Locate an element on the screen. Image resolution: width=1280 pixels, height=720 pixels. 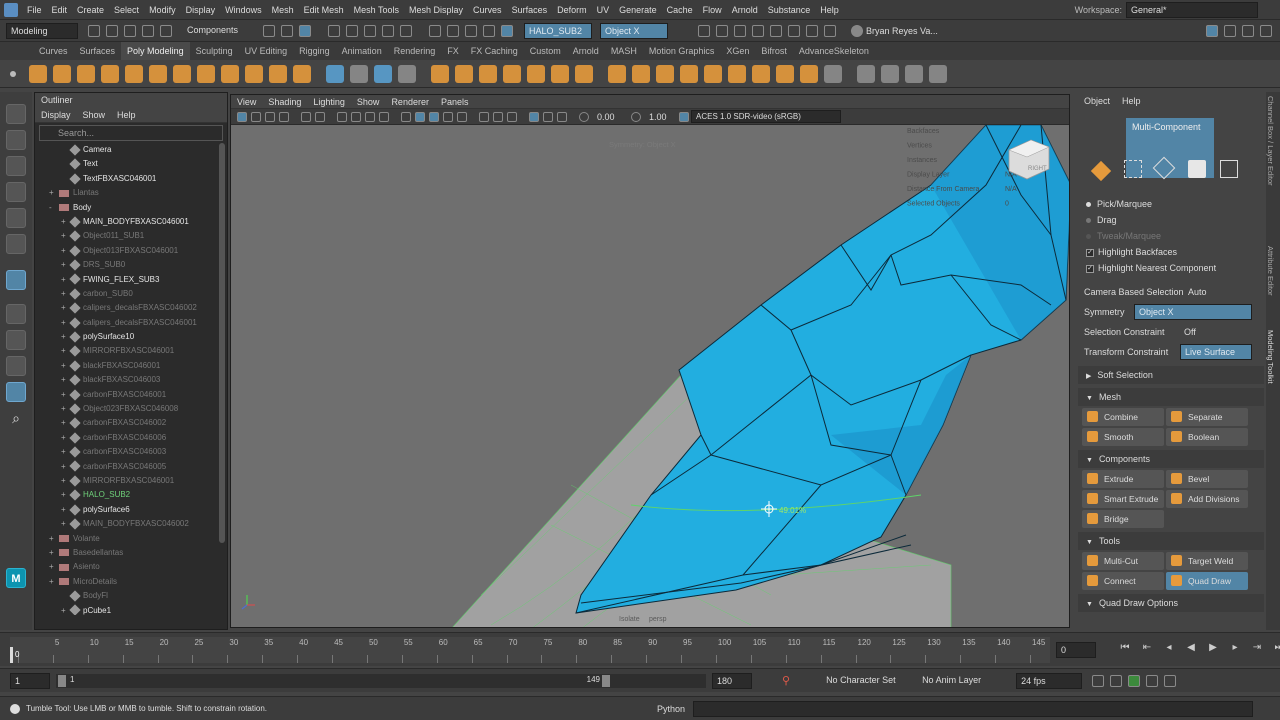
menu-file: File is located at coordinates (34, 10).